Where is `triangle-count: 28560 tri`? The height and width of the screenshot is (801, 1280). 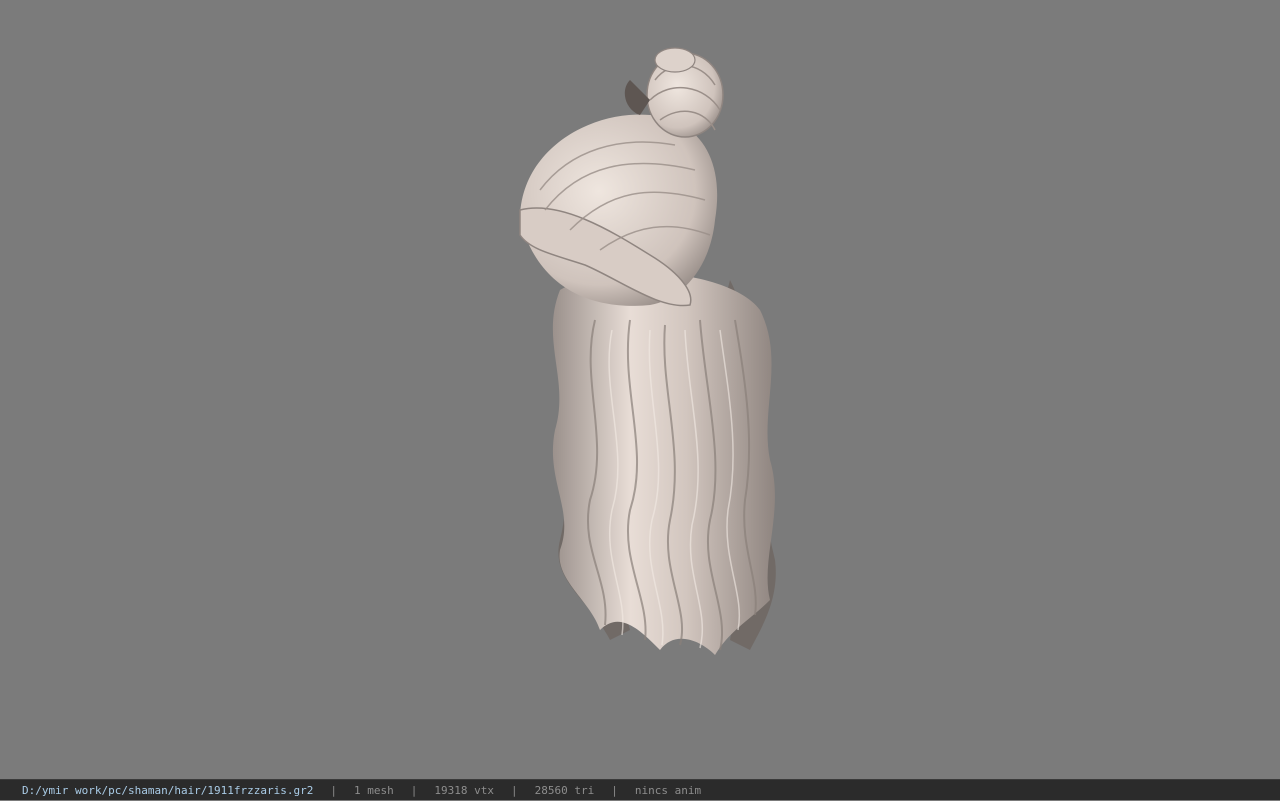 triangle-count: 28560 tri is located at coordinates (564, 790).